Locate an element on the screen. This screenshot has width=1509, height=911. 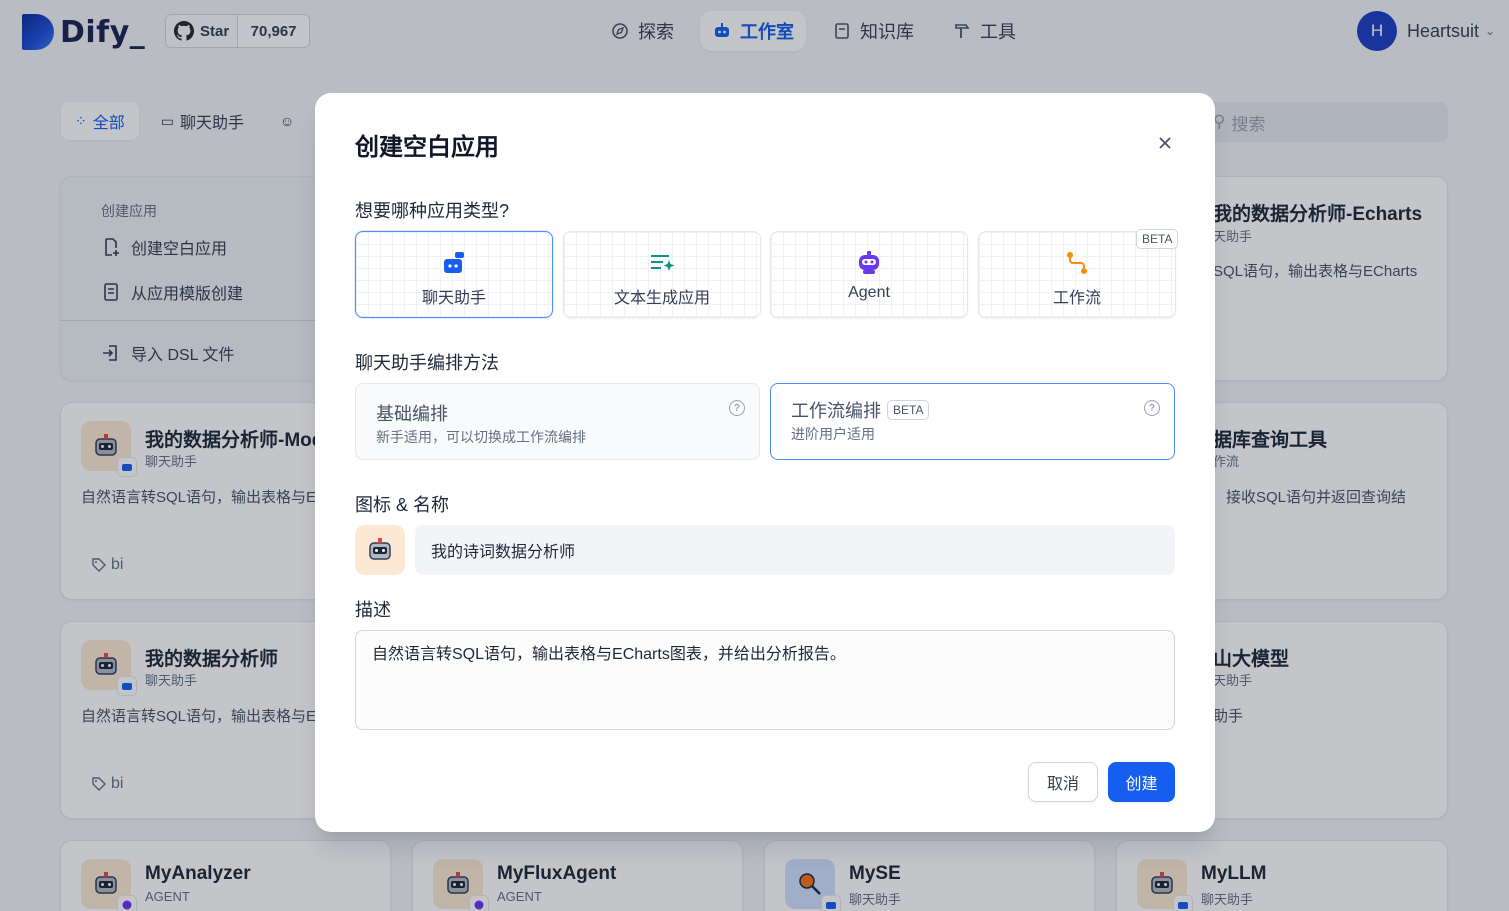
type-text-generation-label: 文本生成应用 is located at coordinates (661, 298).